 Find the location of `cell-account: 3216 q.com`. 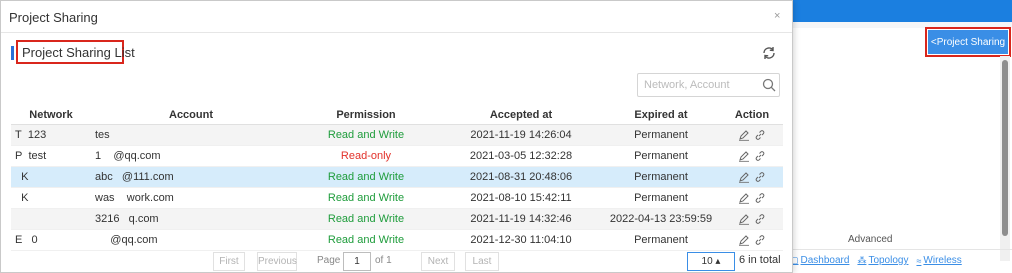

cell-account: 3216 q.com is located at coordinates (191, 219).